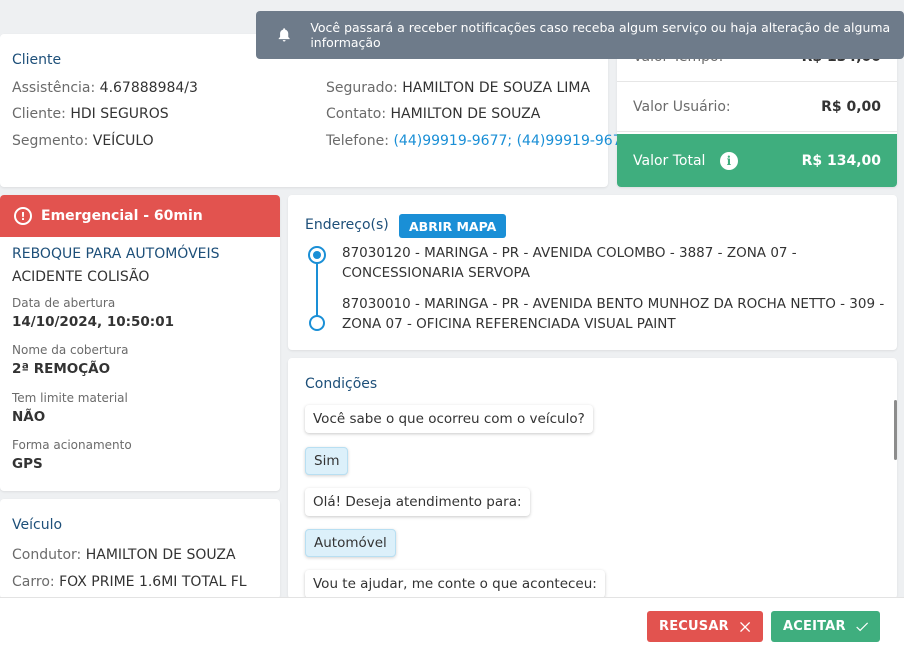 This screenshot has width=904, height=657. I want to click on condutor-row: Condutor: HAMILTON DE SOUZA, so click(124, 555).